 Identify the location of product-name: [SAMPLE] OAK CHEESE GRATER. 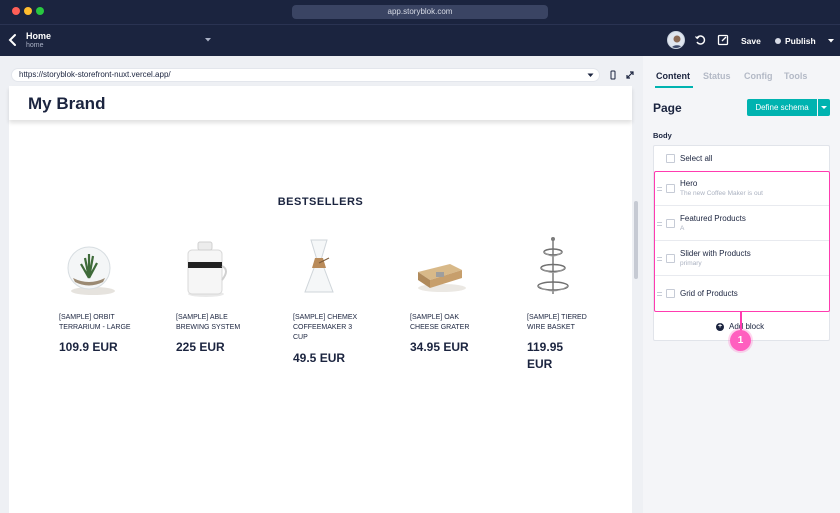
(440, 323).